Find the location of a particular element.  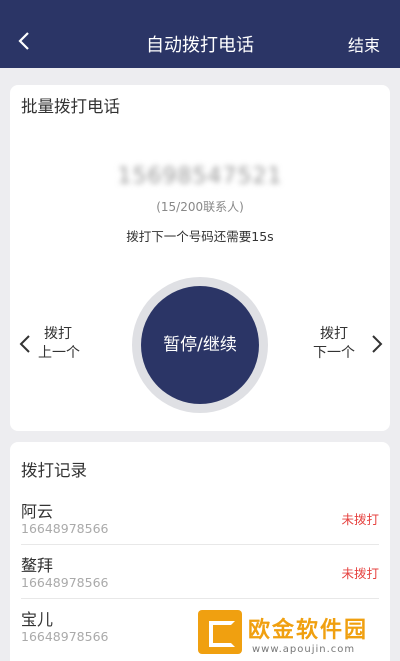

top-bar: 自动拨打电话 结束 is located at coordinates (200, 34).